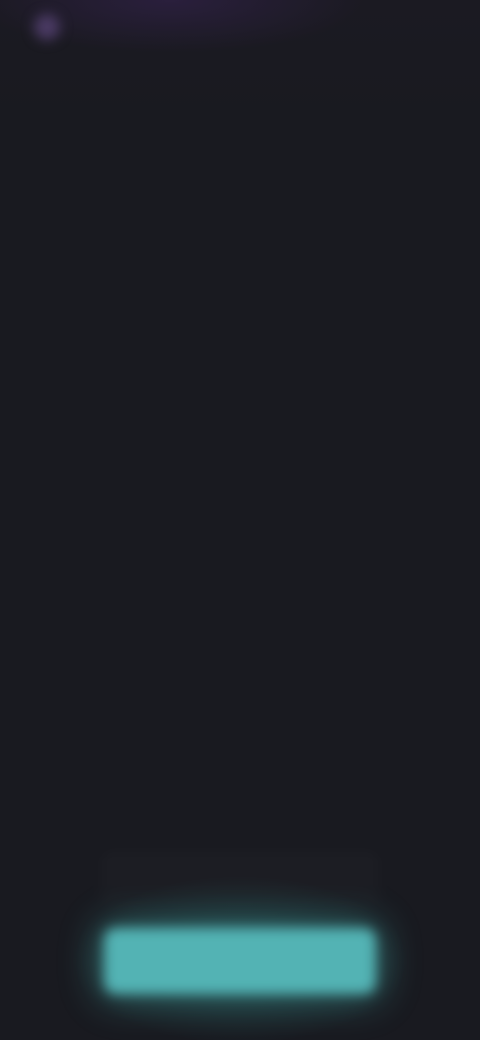 The width and height of the screenshot is (480, 1040). What do you see at coordinates (47, 27) in the screenshot?
I see `app-logo-icon` at bounding box center [47, 27].